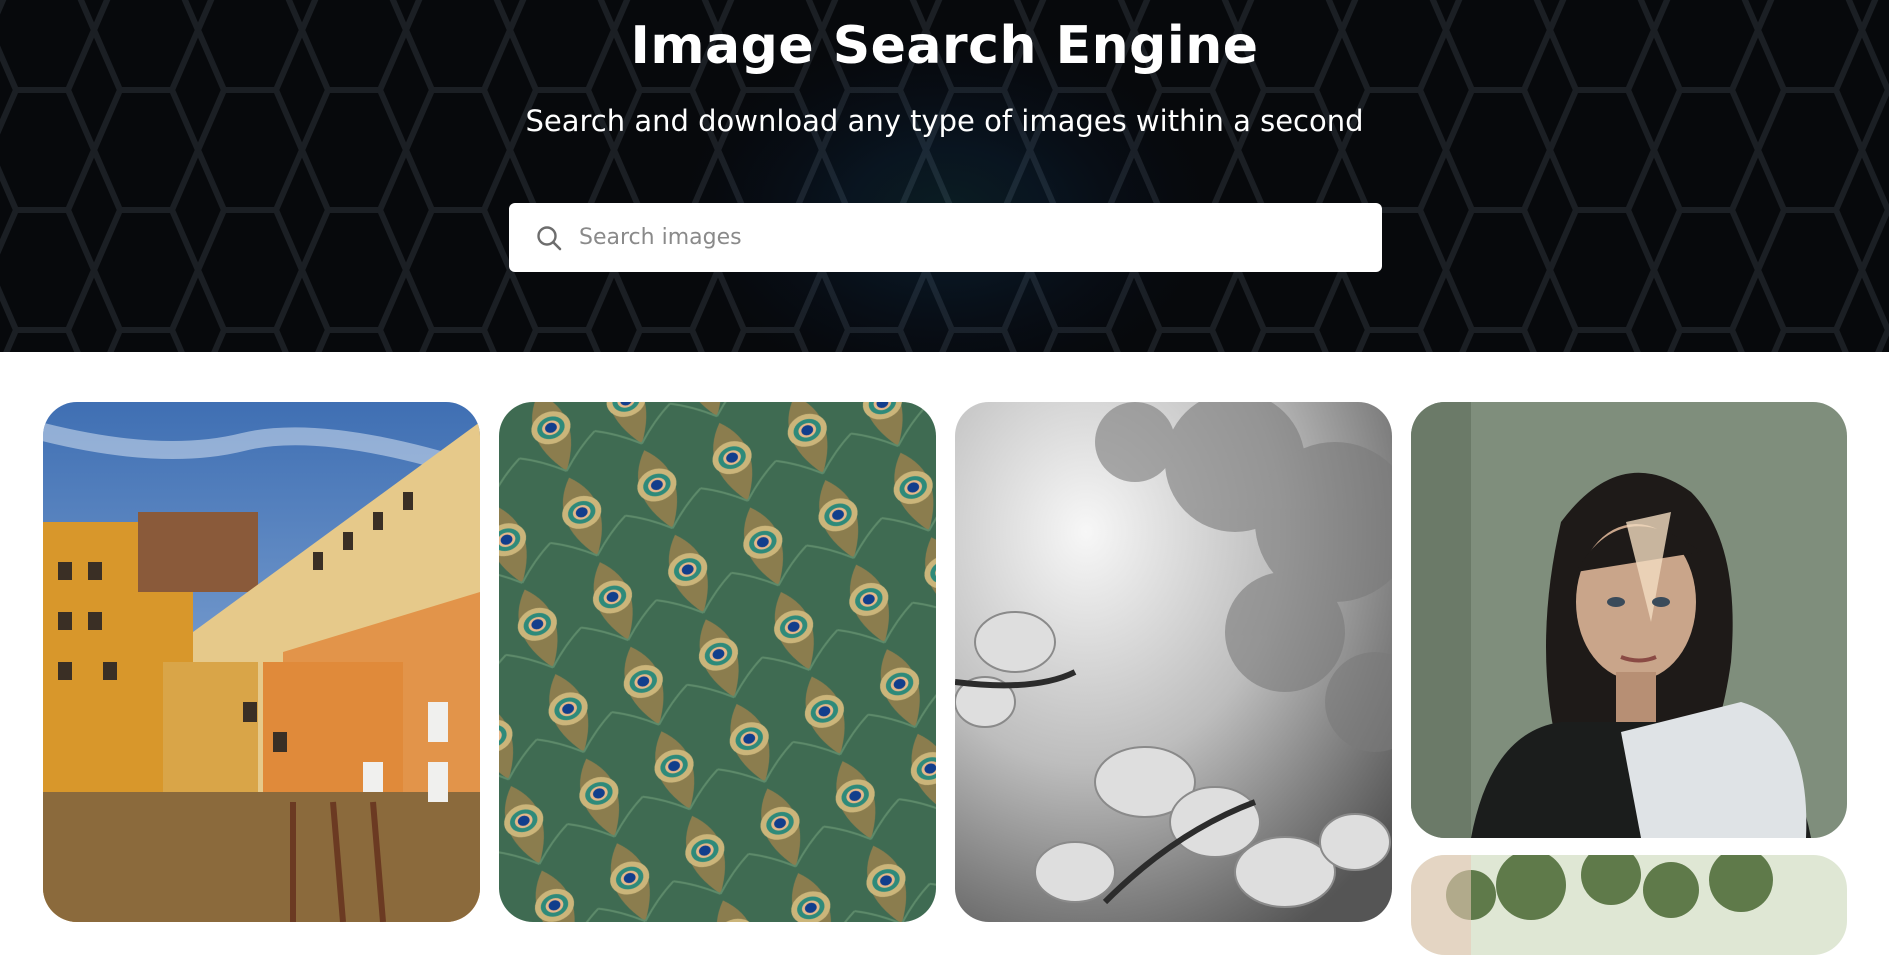 This screenshot has width=1889, height=955. I want to click on magnolia-image, so click(1173, 662).